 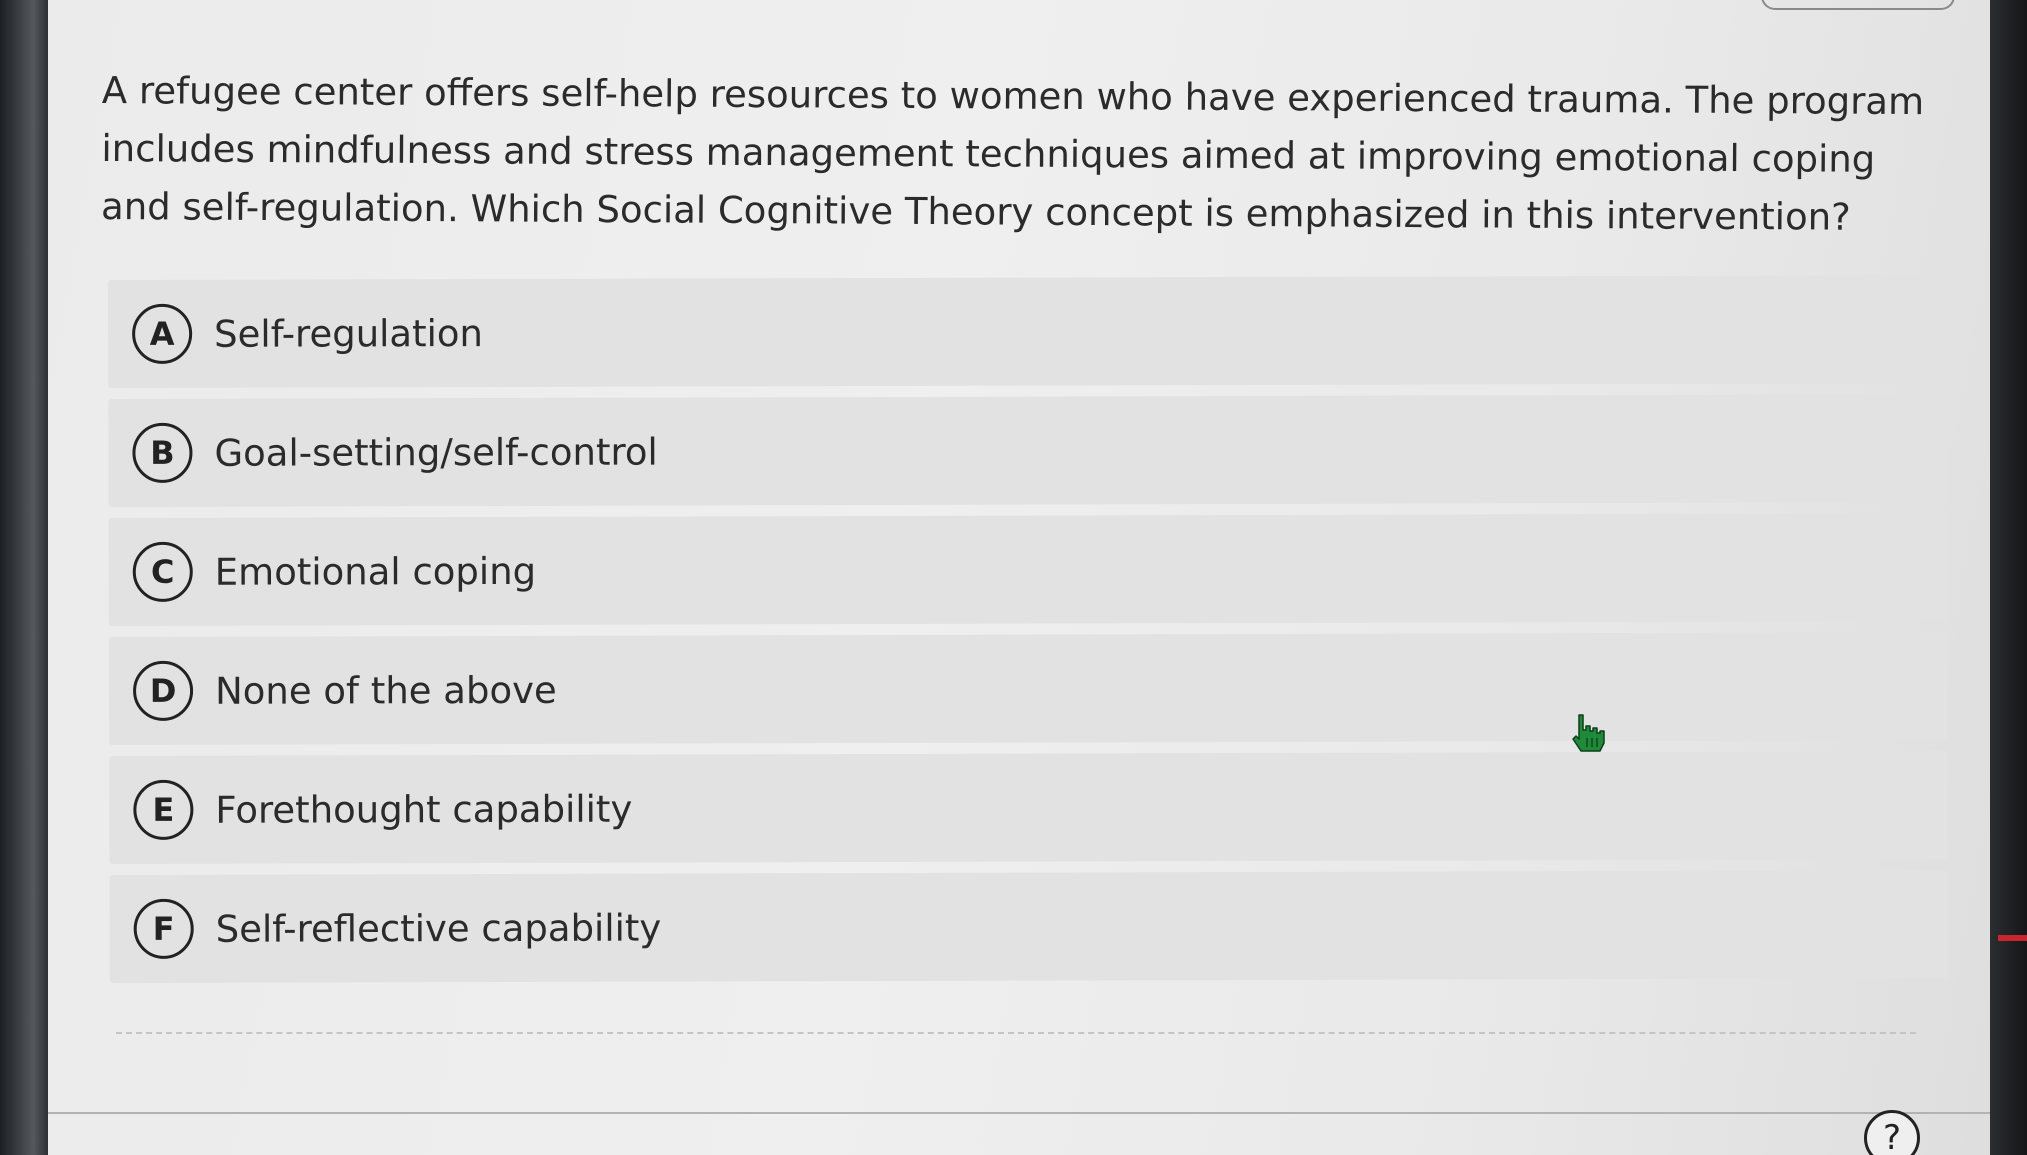 What do you see at coordinates (1027, 450) in the screenshot?
I see `option-b: B Goal-setting/self-control` at bounding box center [1027, 450].